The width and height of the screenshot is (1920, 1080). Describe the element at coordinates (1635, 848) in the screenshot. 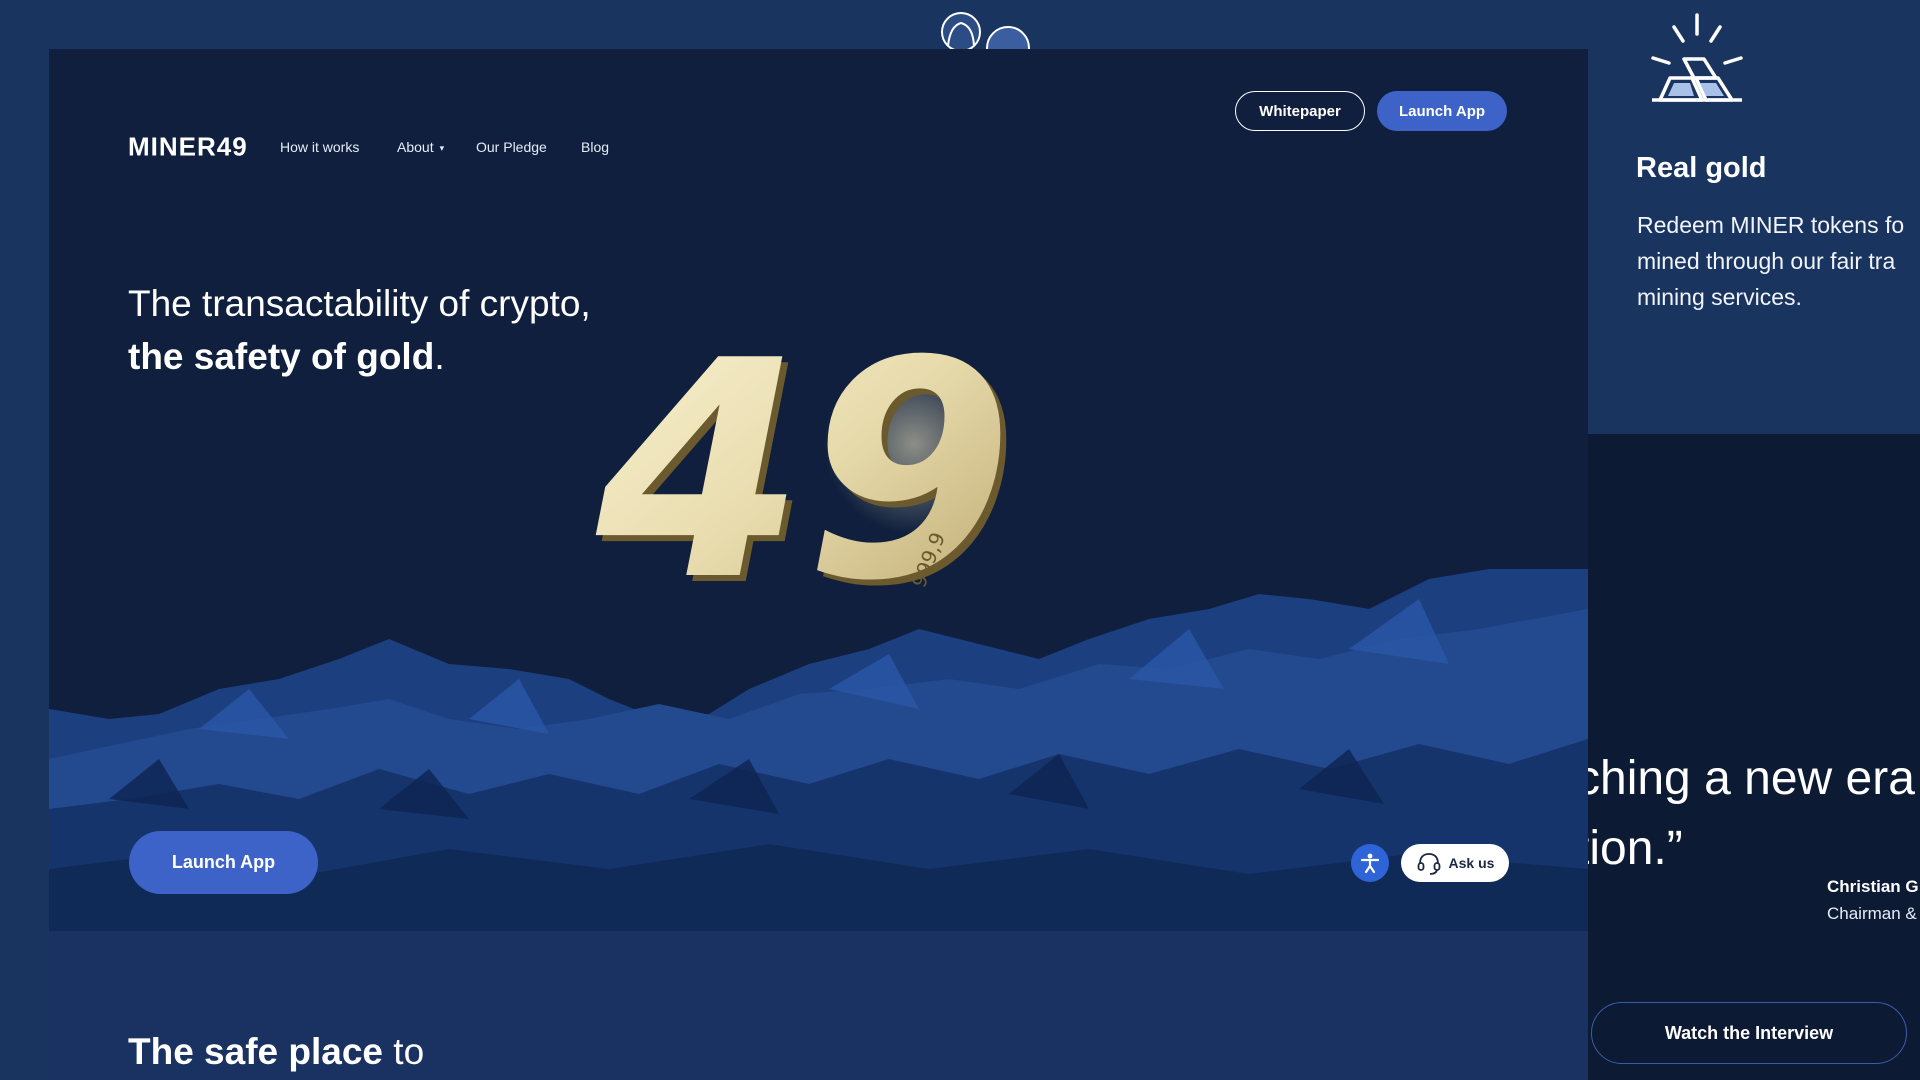

I see `quote-line: tion.”` at that location.